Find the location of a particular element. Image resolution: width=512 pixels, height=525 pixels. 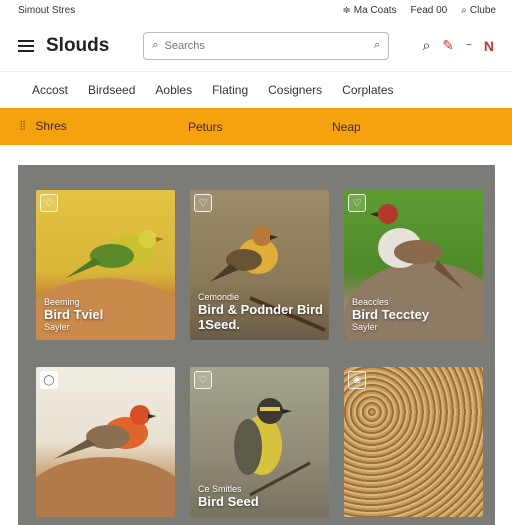

header-icons: ⌕ ✎ ~ N is located at coordinates (458, 45).